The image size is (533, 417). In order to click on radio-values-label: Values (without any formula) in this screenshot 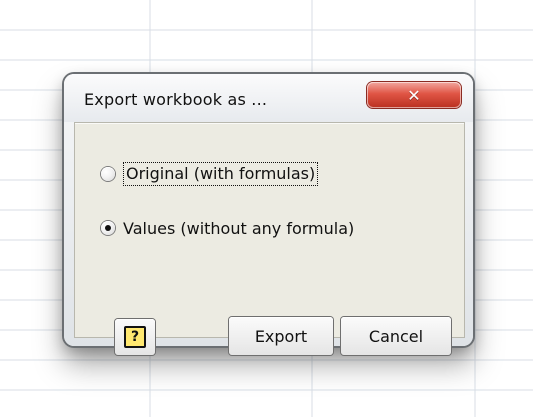, I will do `click(239, 228)`.